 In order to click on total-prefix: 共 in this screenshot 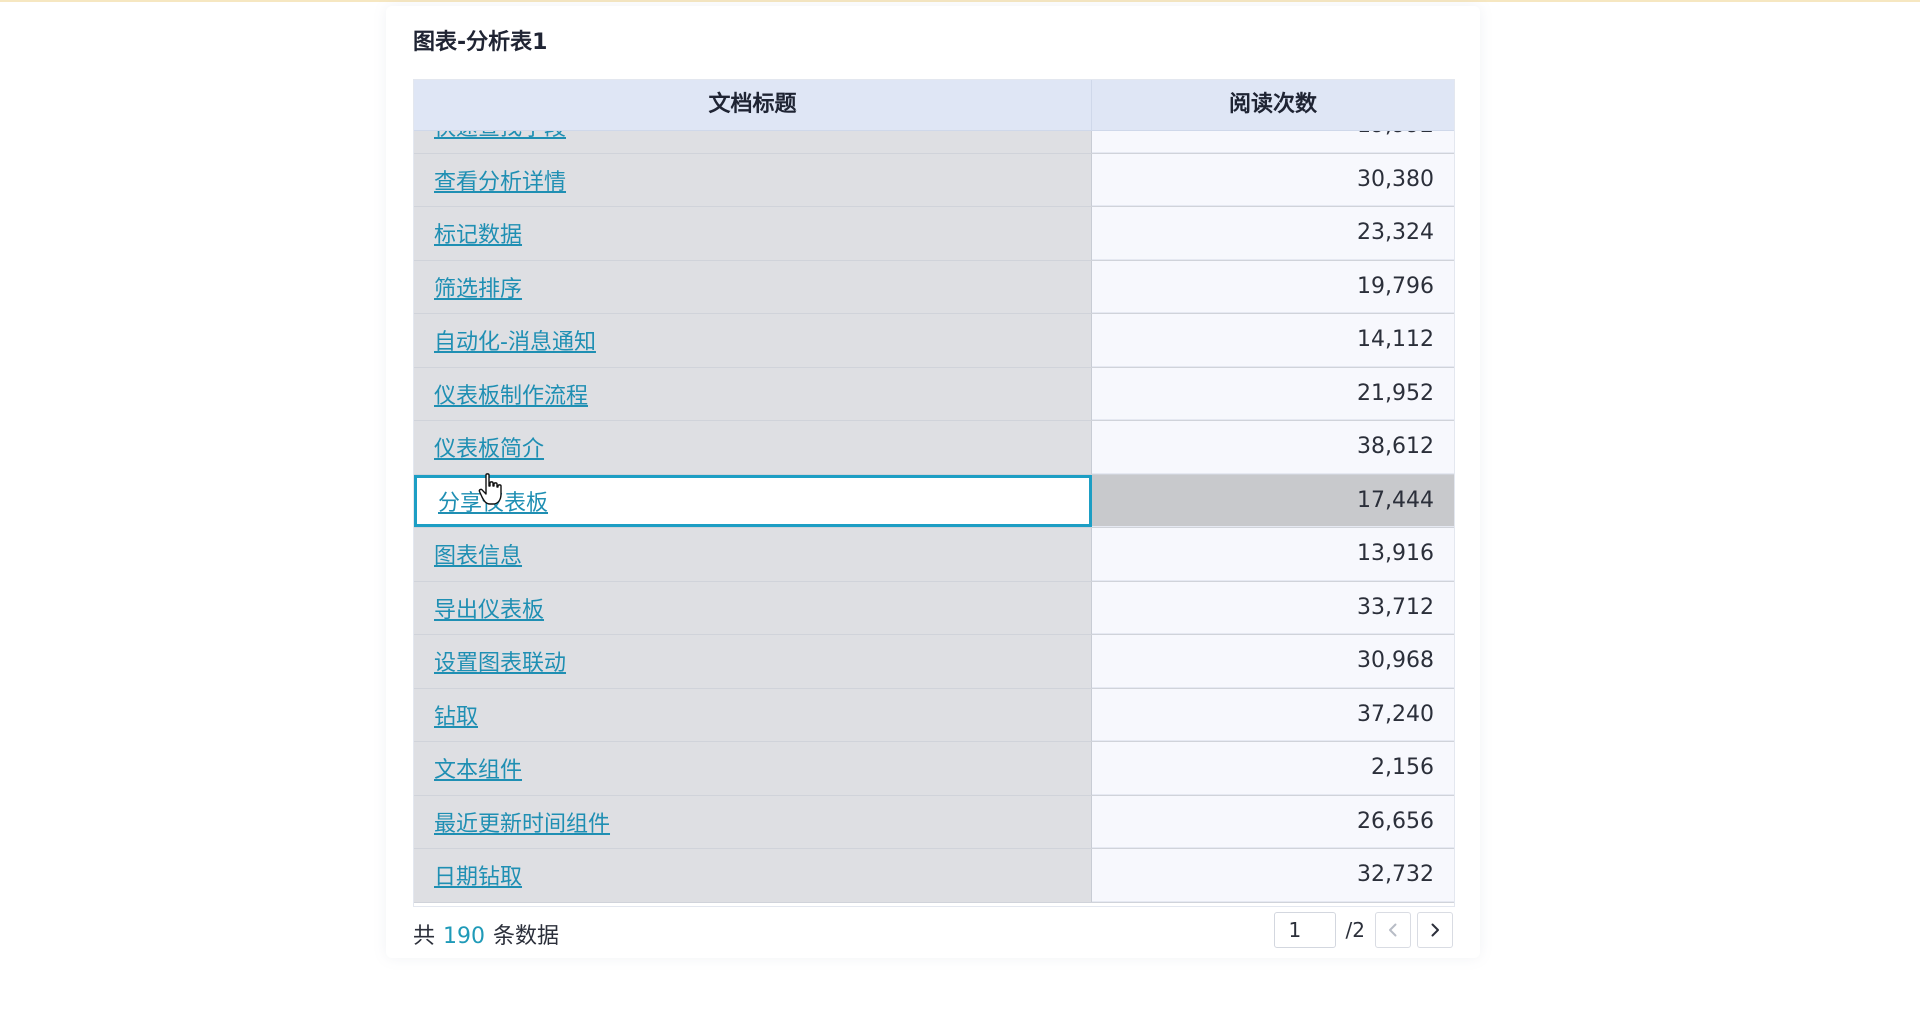, I will do `click(424, 936)`.